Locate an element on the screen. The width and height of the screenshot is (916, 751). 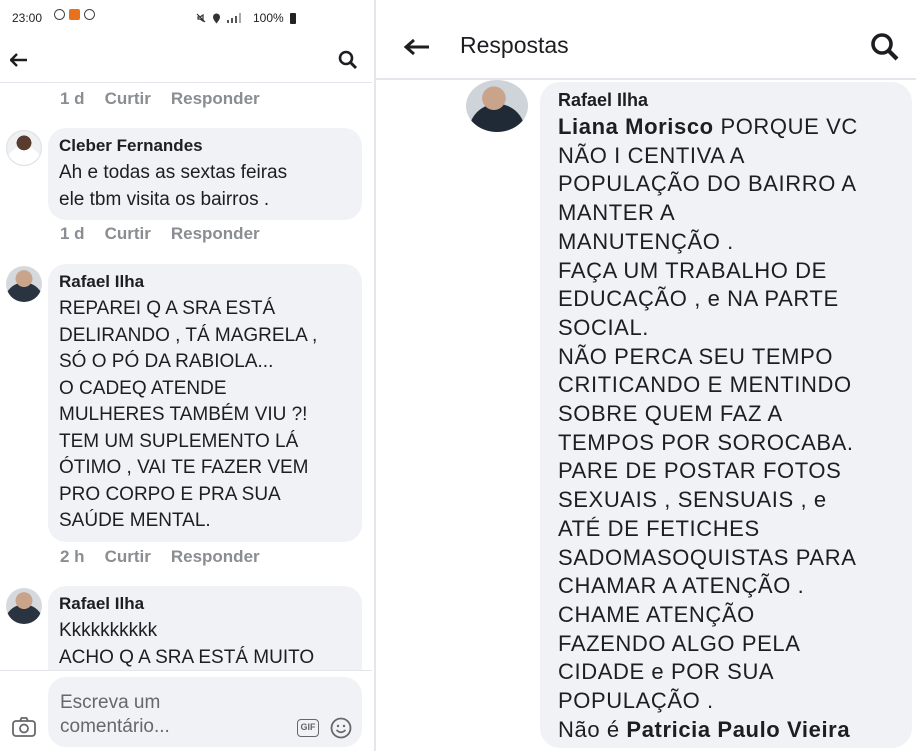
reply-line: CIDADE e POR SUA is located at coordinates (666, 672).